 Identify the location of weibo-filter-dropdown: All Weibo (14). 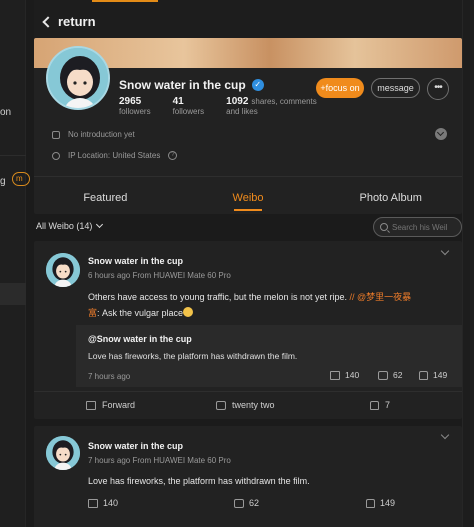
(70, 225).